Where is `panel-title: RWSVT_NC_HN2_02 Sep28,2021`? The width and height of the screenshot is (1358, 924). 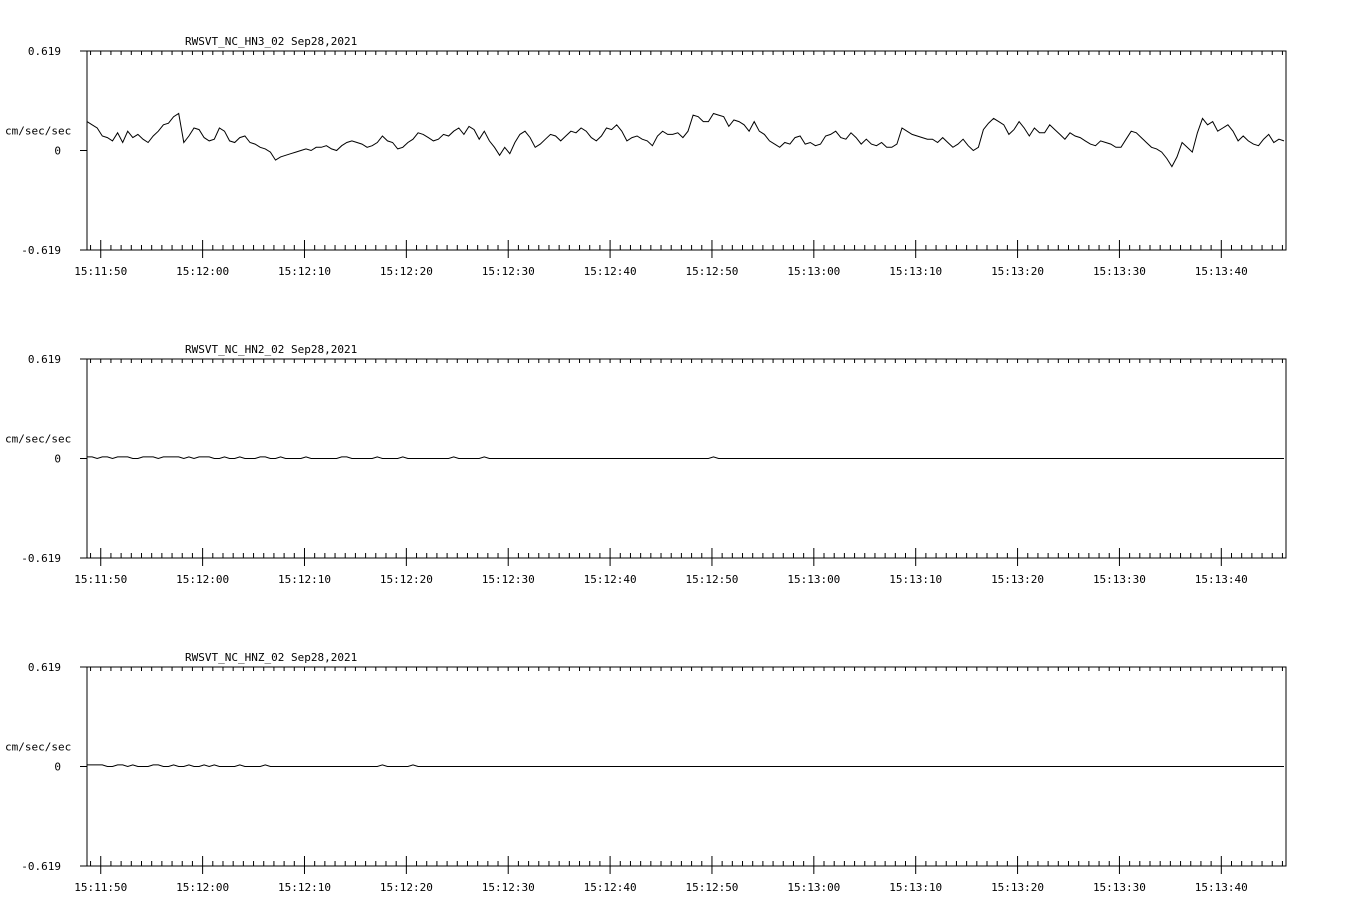
panel-title: RWSVT_NC_HN2_02 Sep28,2021 is located at coordinates (271, 349).